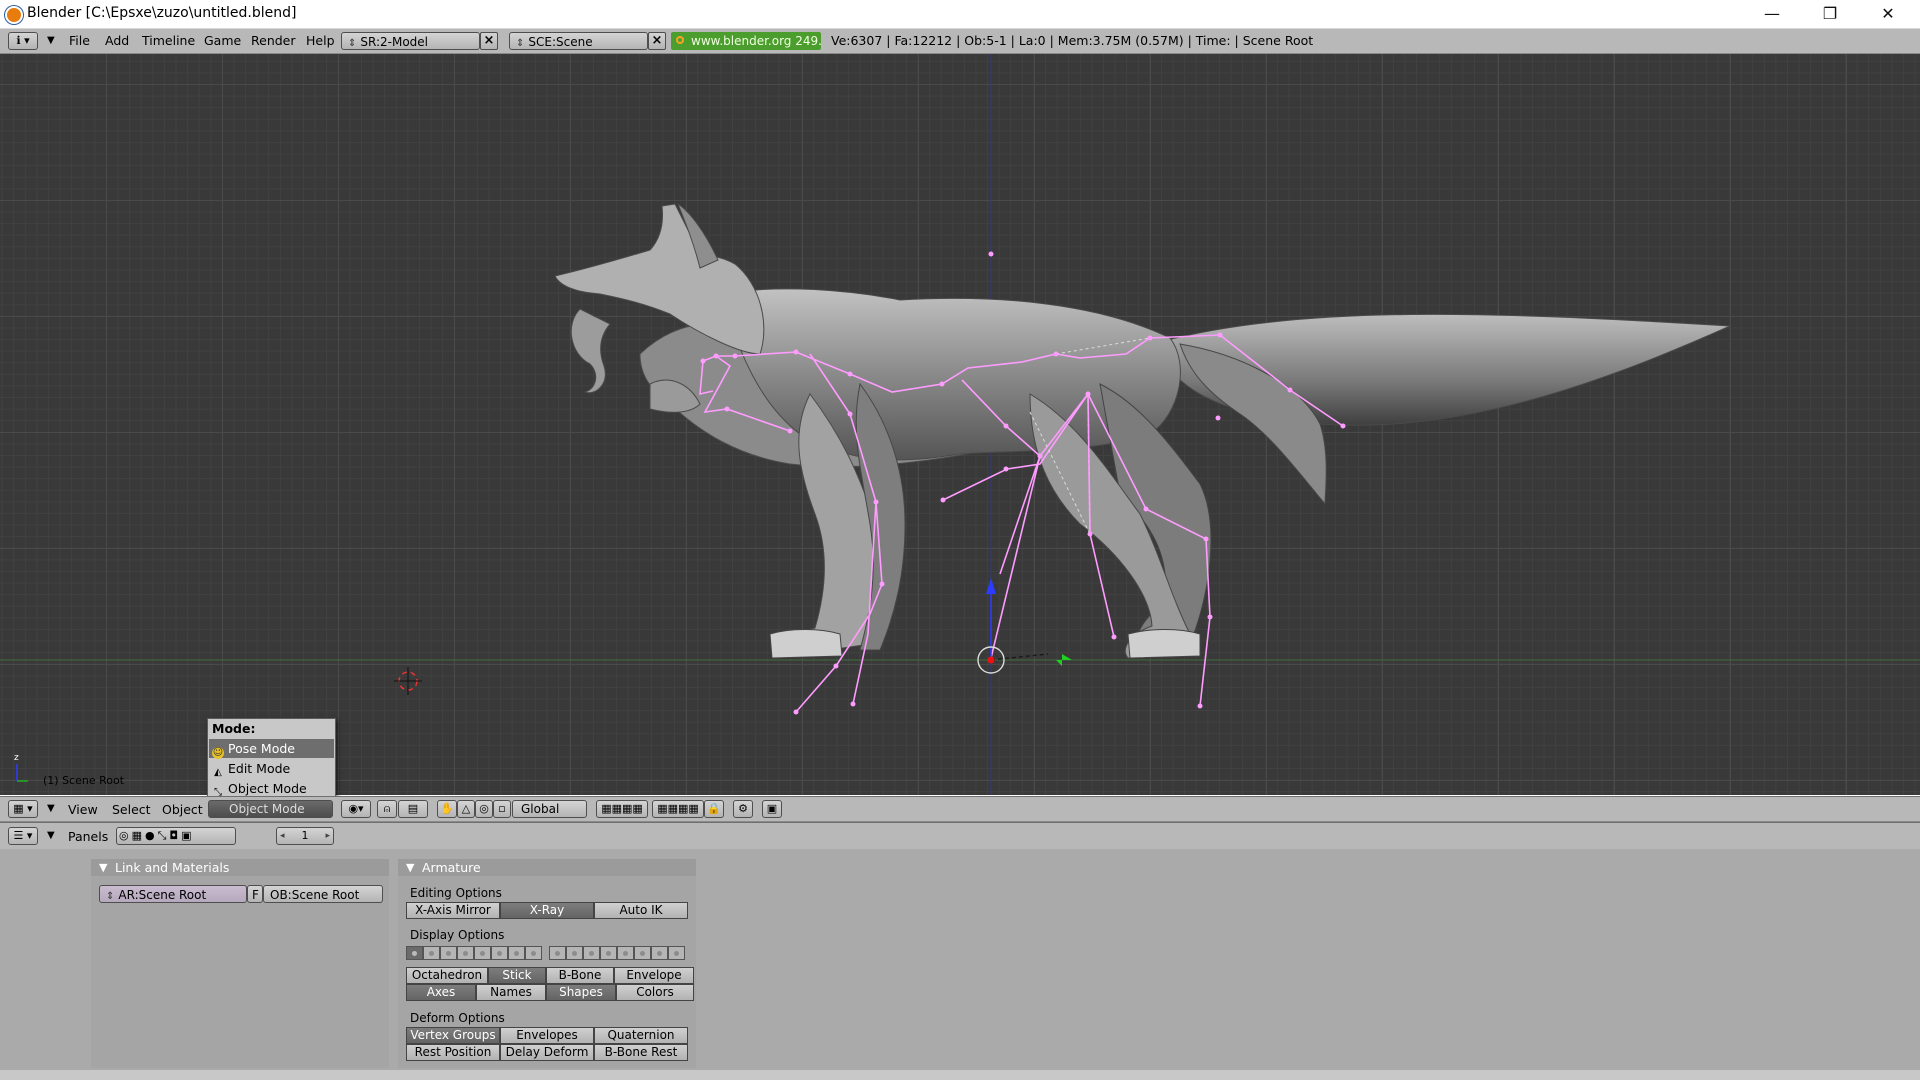  What do you see at coordinates (79, 40) in the screenshot?
I see `menu-file: File` at bounding box center [79, 40].